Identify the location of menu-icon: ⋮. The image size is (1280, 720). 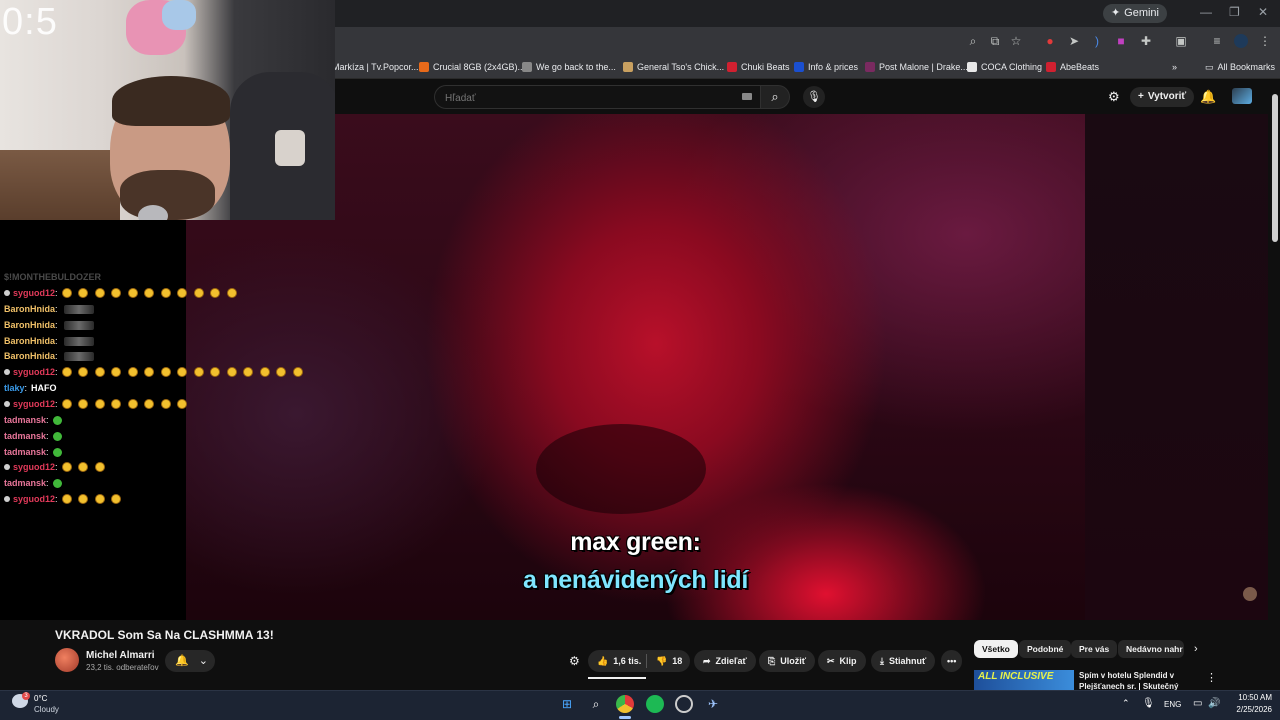
(1265, 41).